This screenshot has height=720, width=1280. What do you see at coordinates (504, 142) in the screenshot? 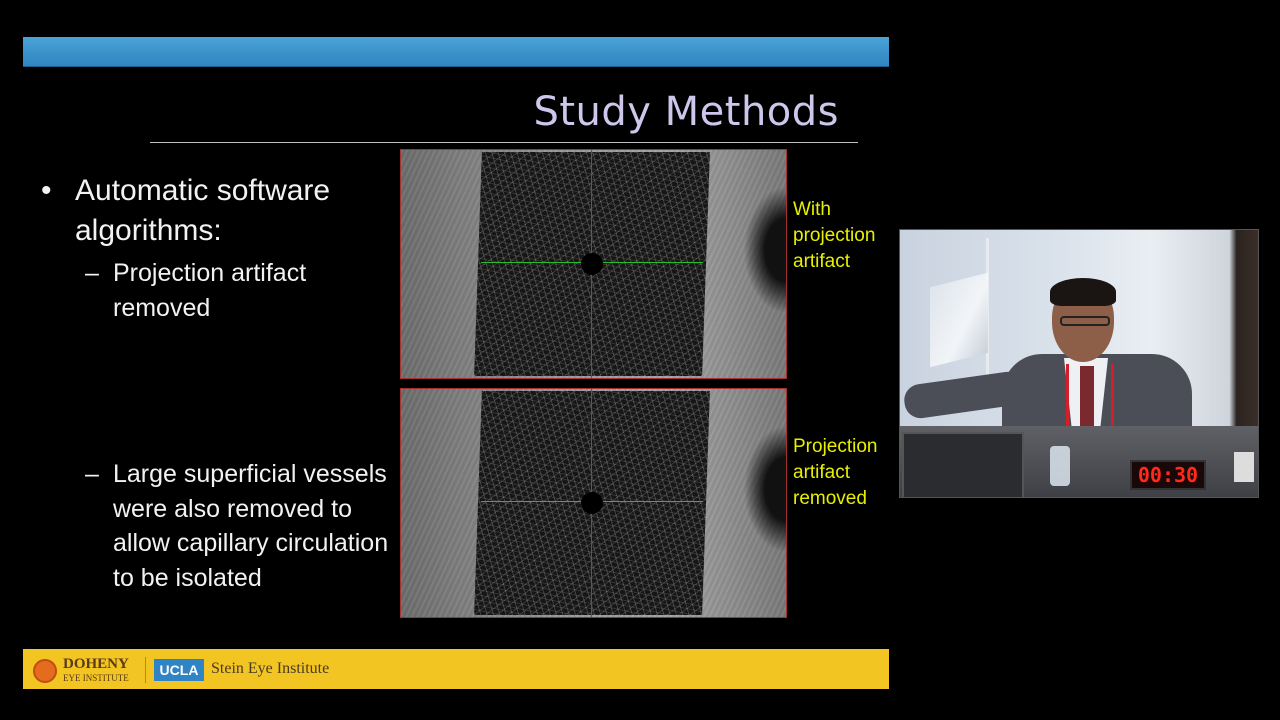
I see `title-divider` at bounding box center [504, 142].